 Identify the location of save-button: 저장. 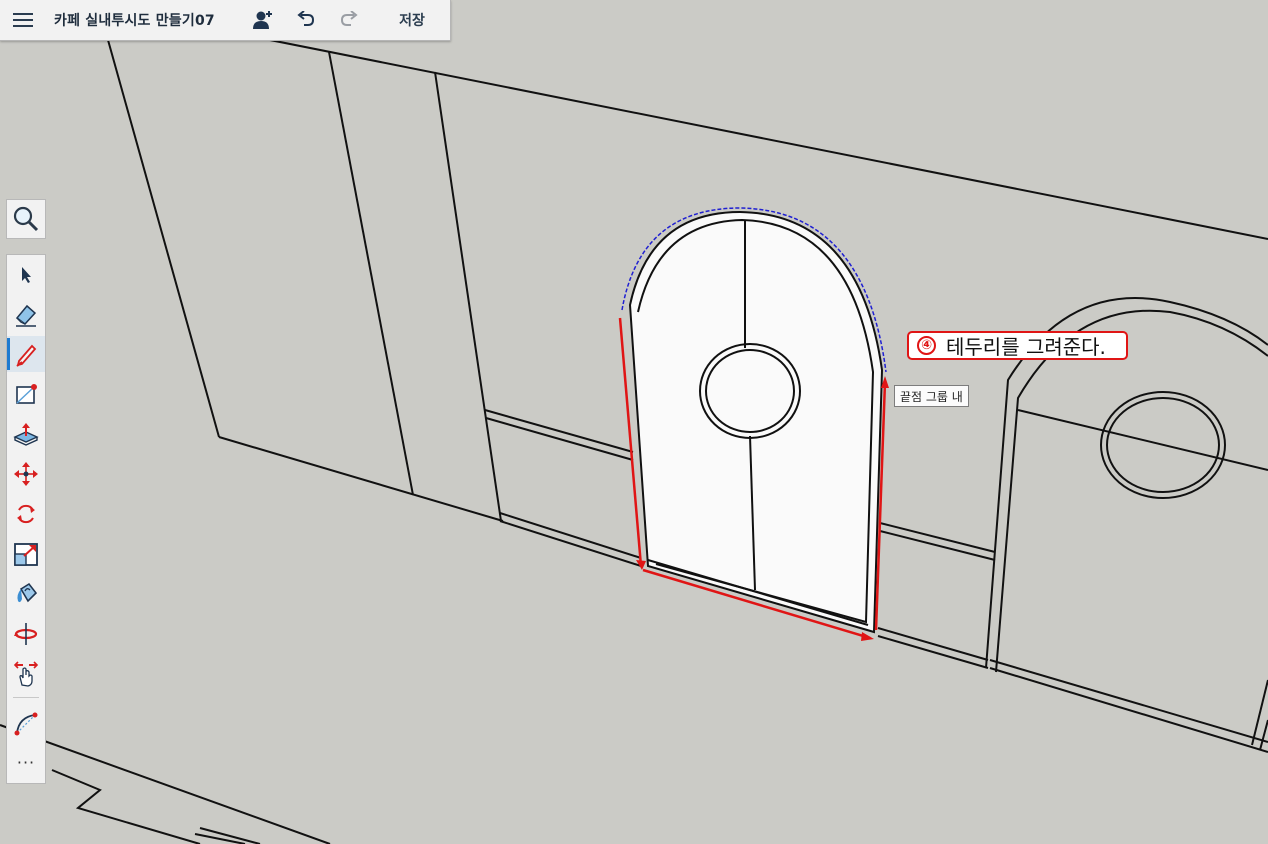
(412, 20).